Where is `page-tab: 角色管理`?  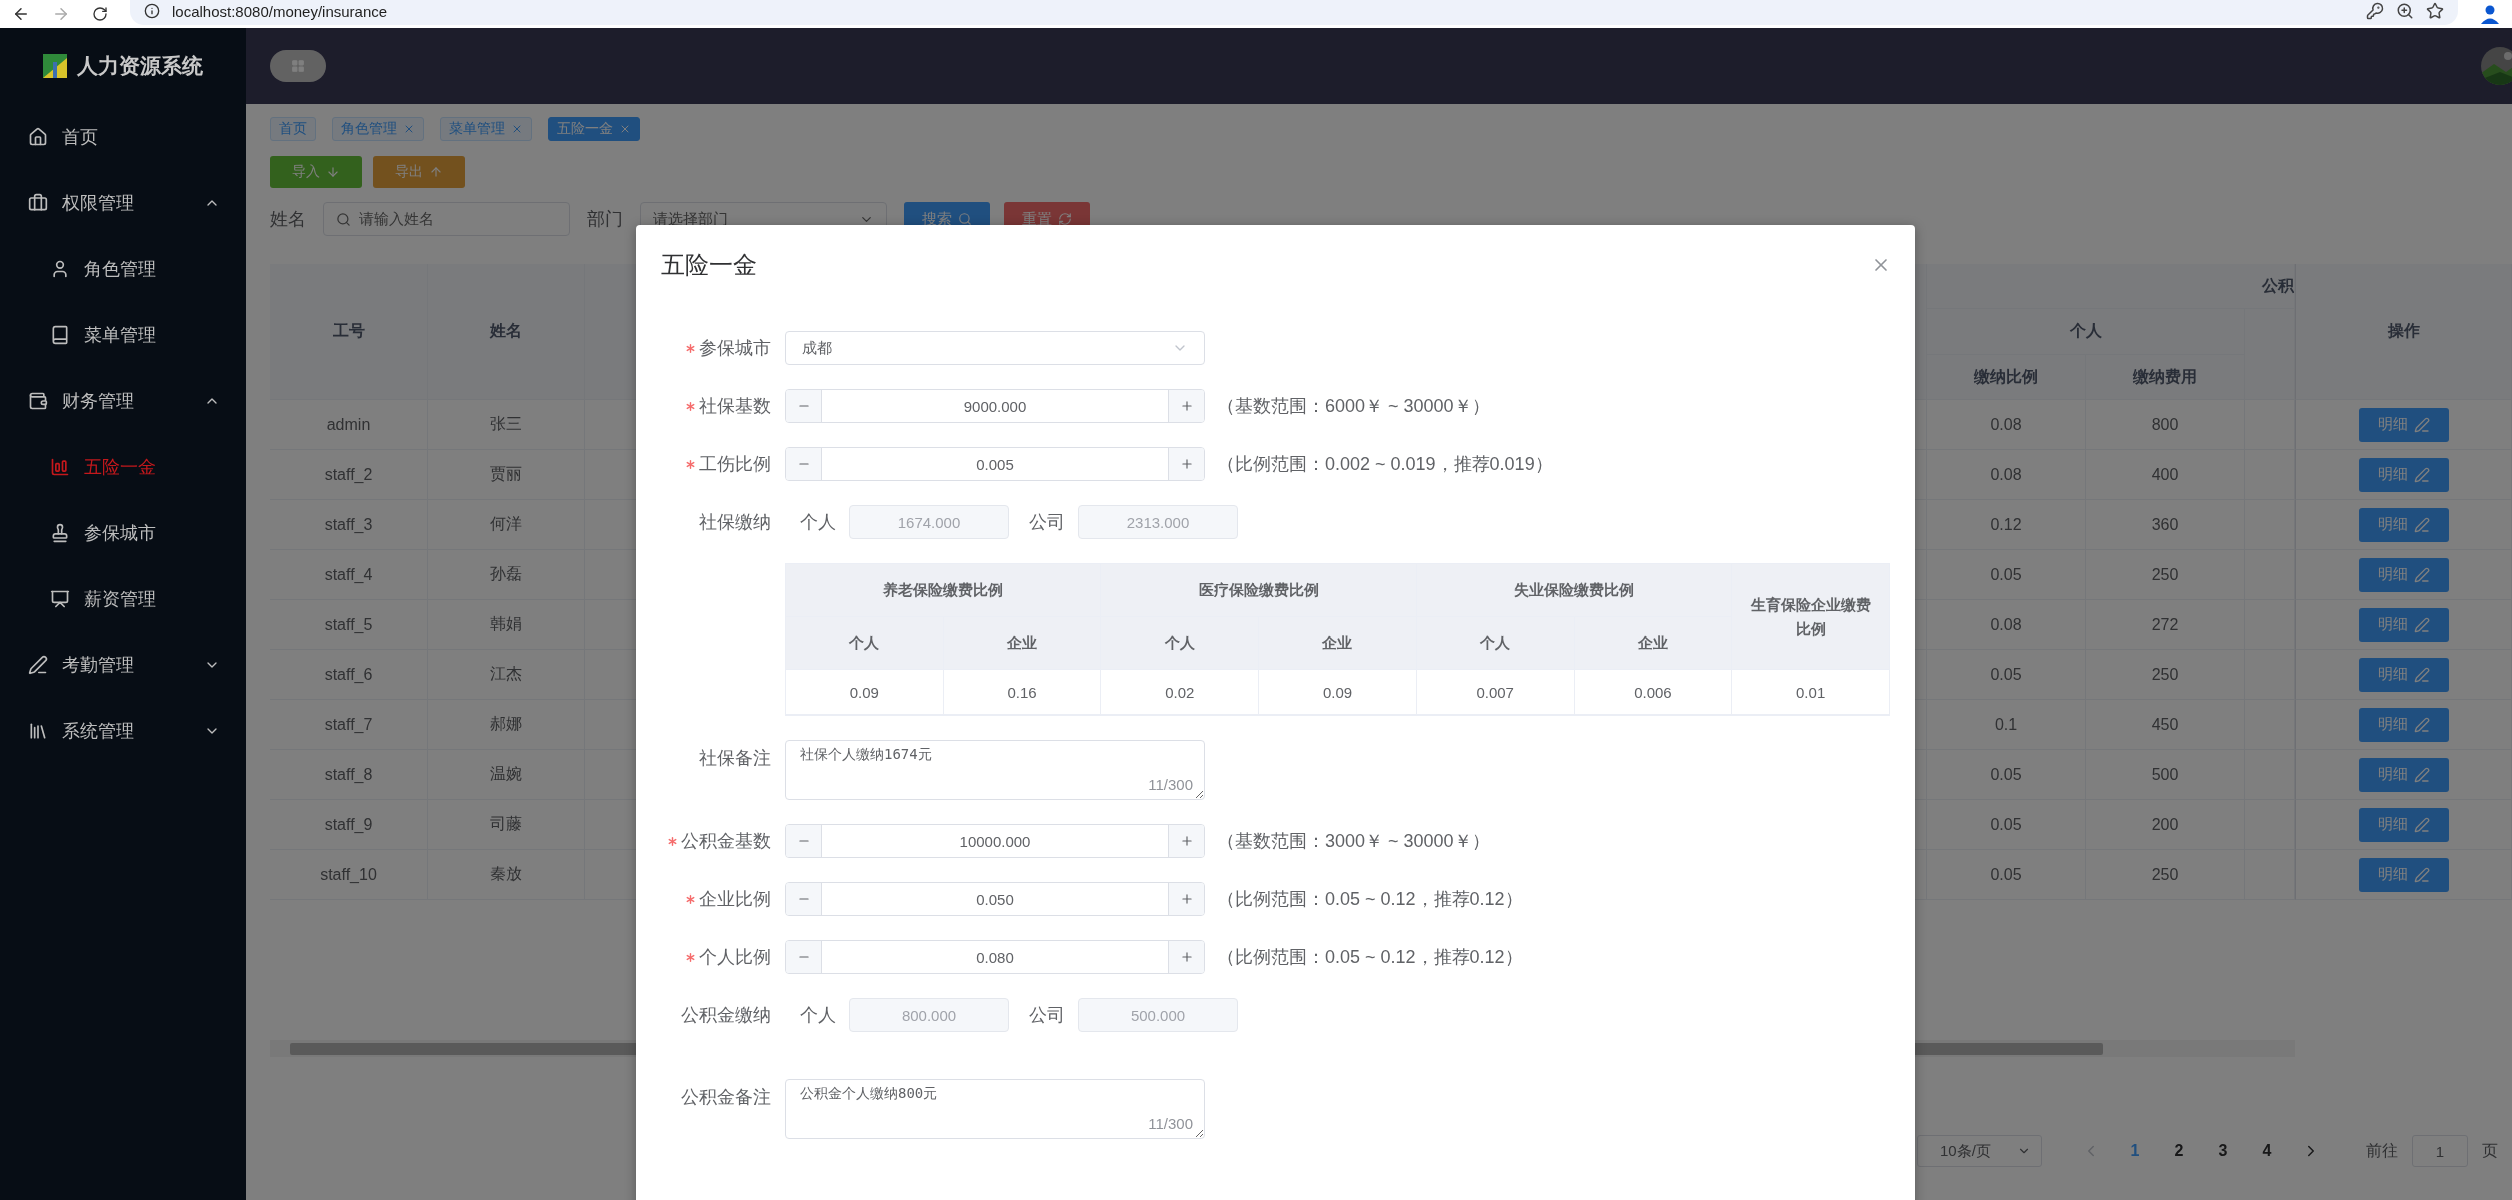
page-tab: 角色管理 is located at coordinates (378, 129).